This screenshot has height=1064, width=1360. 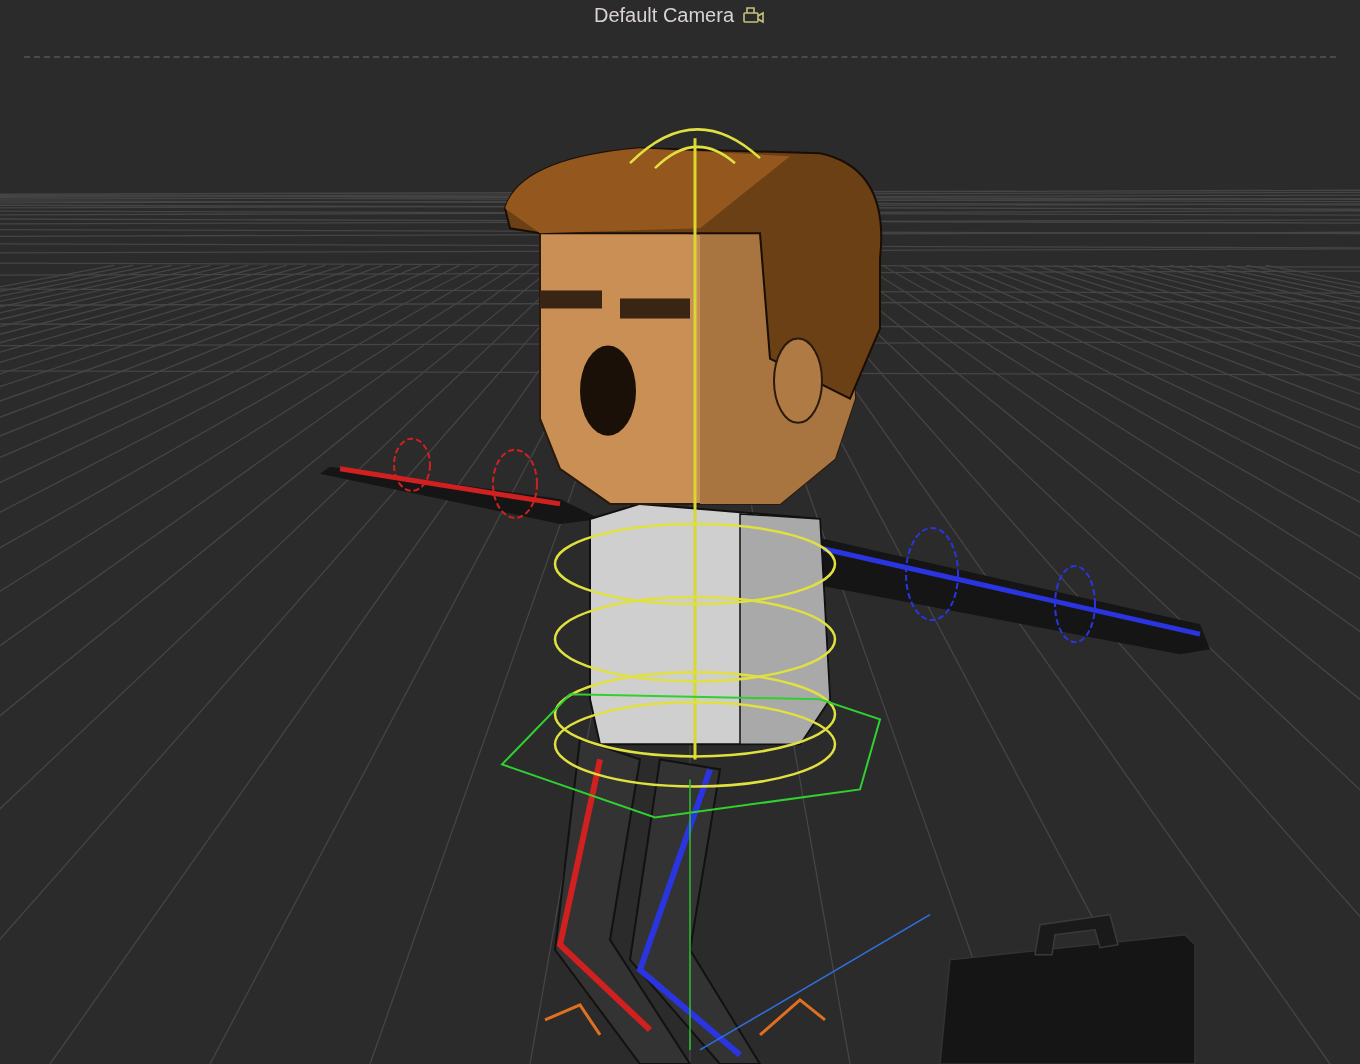 What do you see at coordinates (754, 15) in the screenshot?
I see `camera-icon` at bounding box center [754, 15].